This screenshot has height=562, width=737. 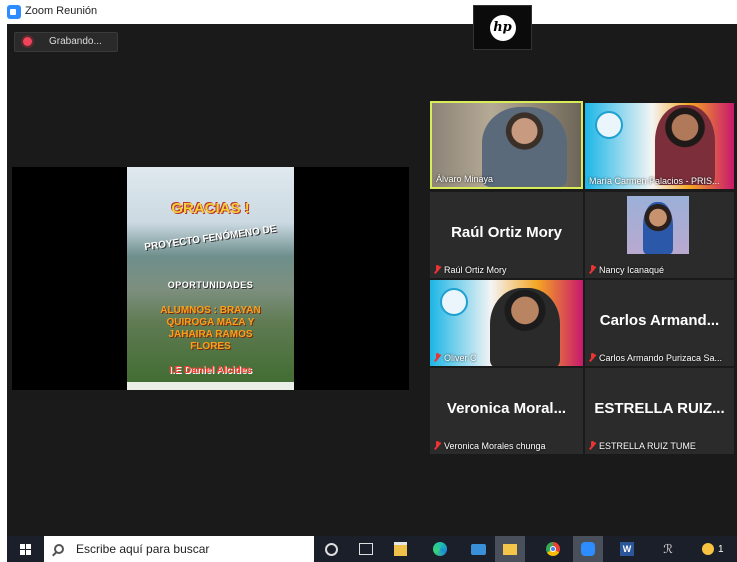 I want to click on windows-taskbar: Escribe aquí para buscar W ℛ 1, so click(x=372, y=549).